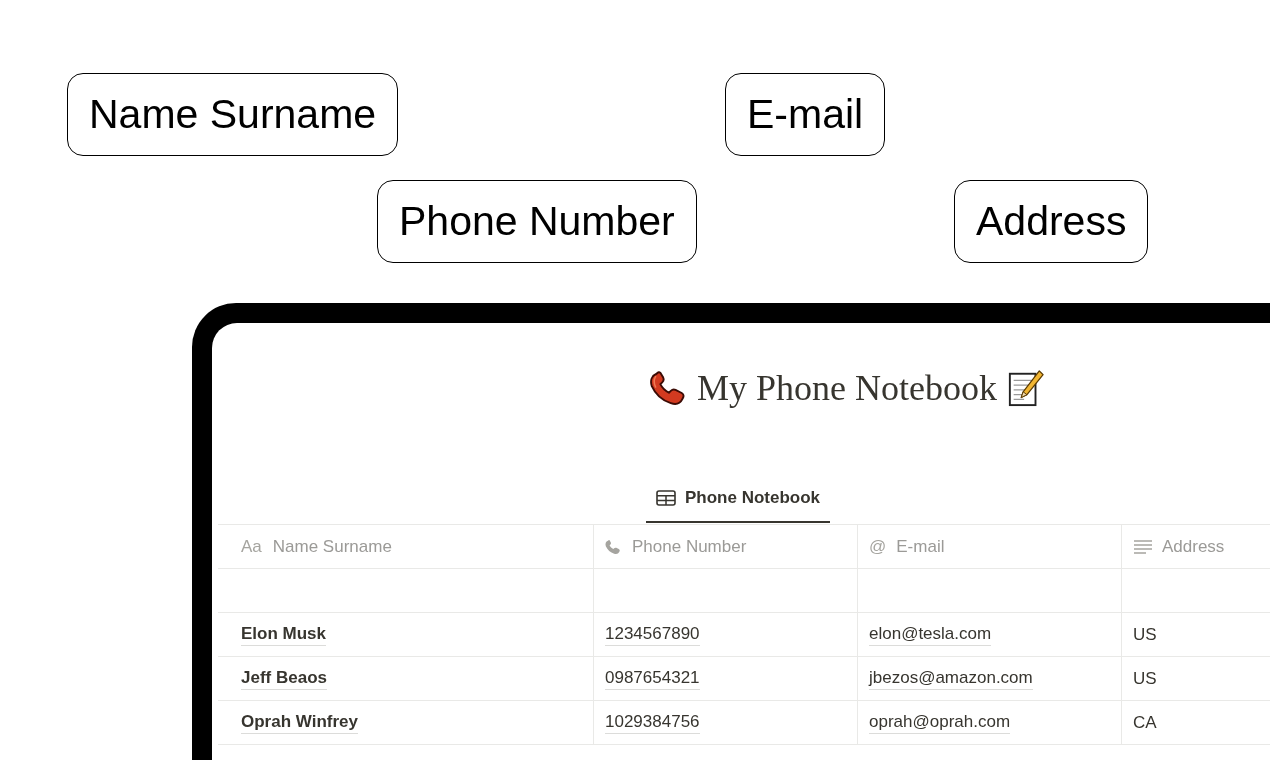 The width and height of the screenshot is (1270, 760). I want to click on phone-number: 1234567890, so click(652, 634).